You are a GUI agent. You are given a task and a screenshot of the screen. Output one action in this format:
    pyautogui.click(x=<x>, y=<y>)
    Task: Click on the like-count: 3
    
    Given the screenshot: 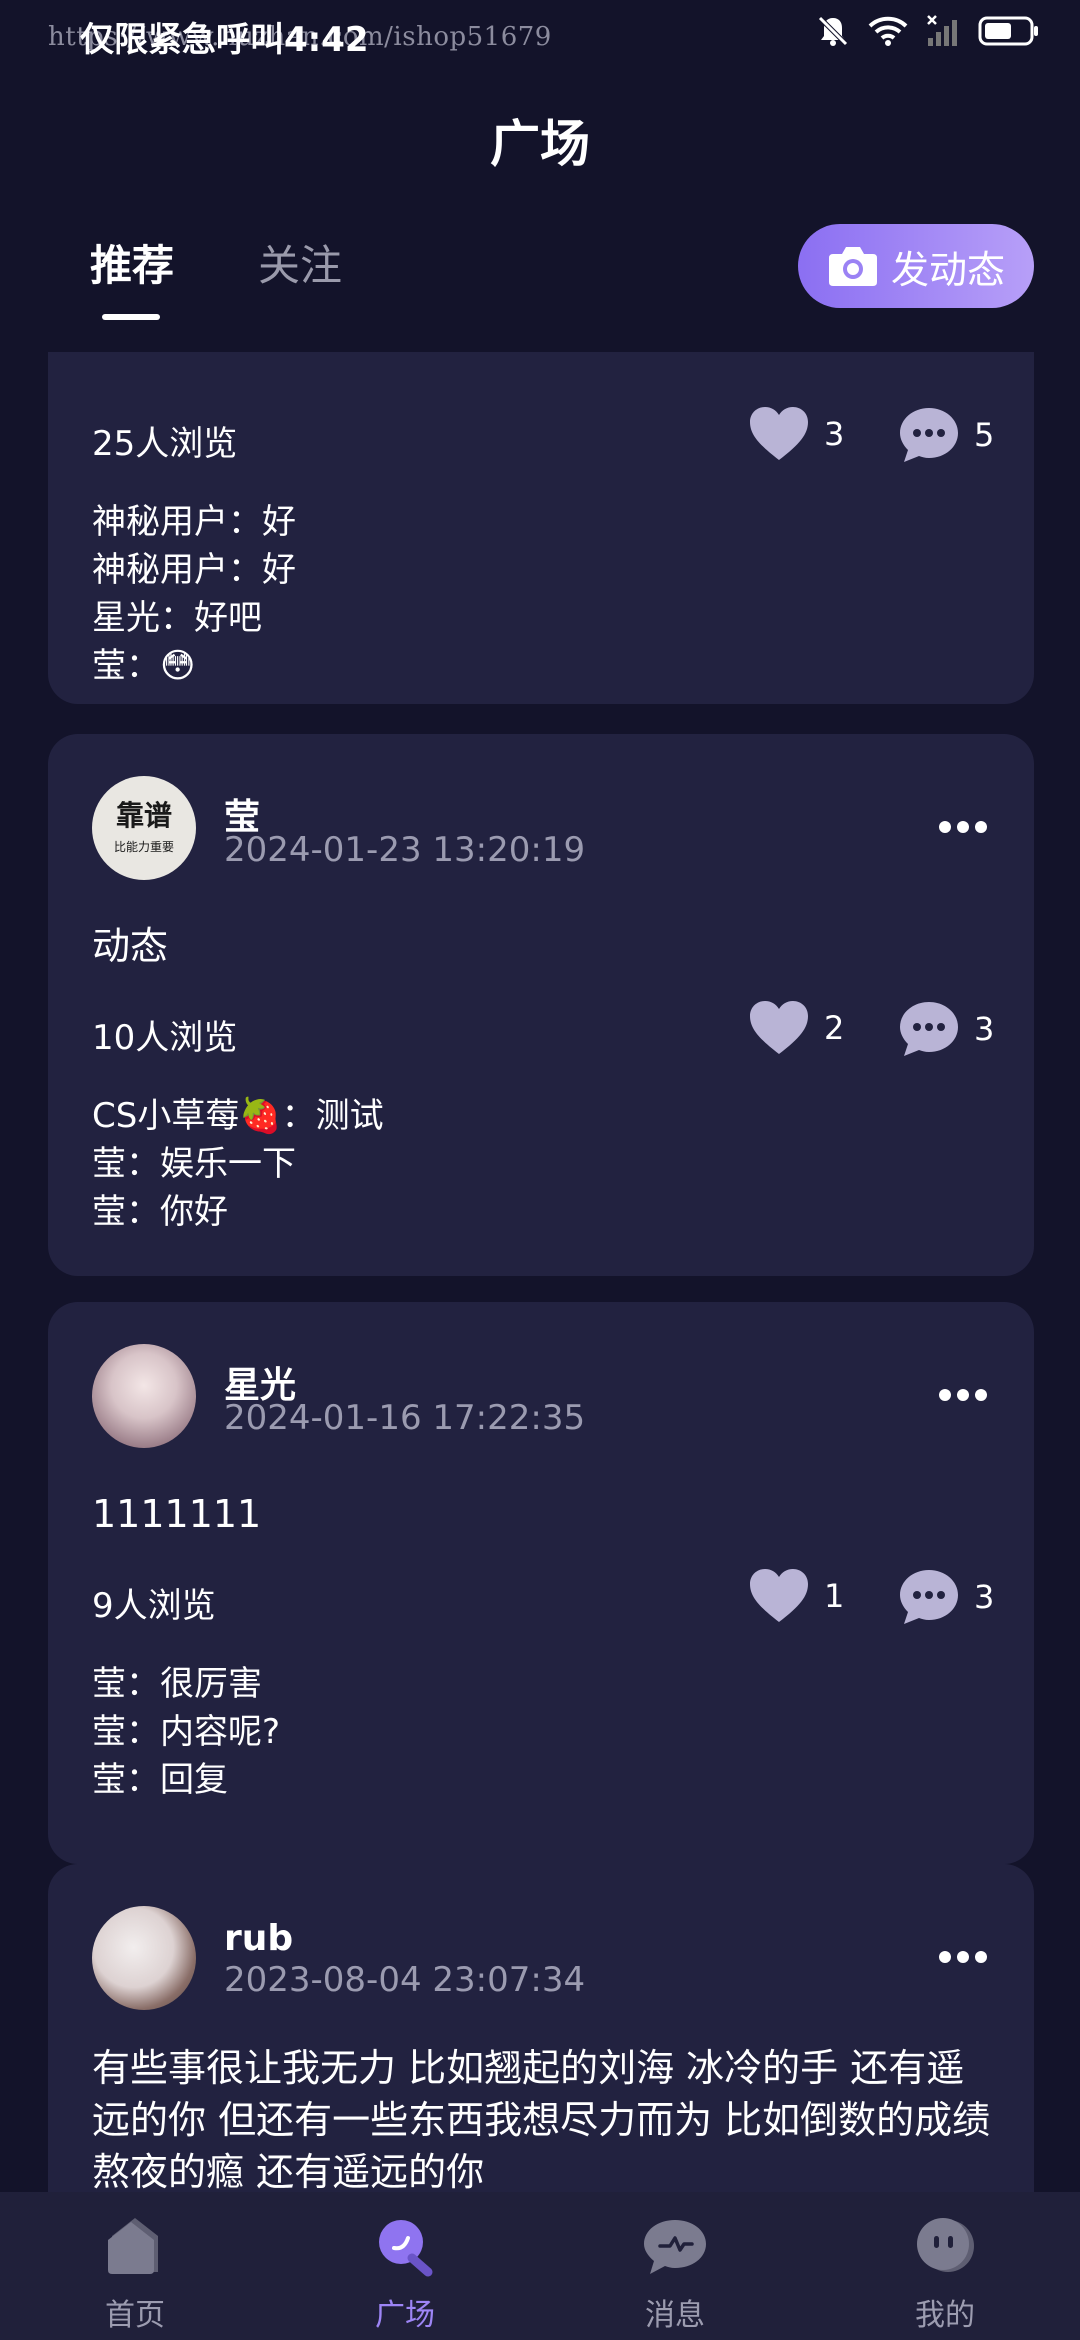 What is the action you would take?
    pyautogui.click(x=834, y=434)
    